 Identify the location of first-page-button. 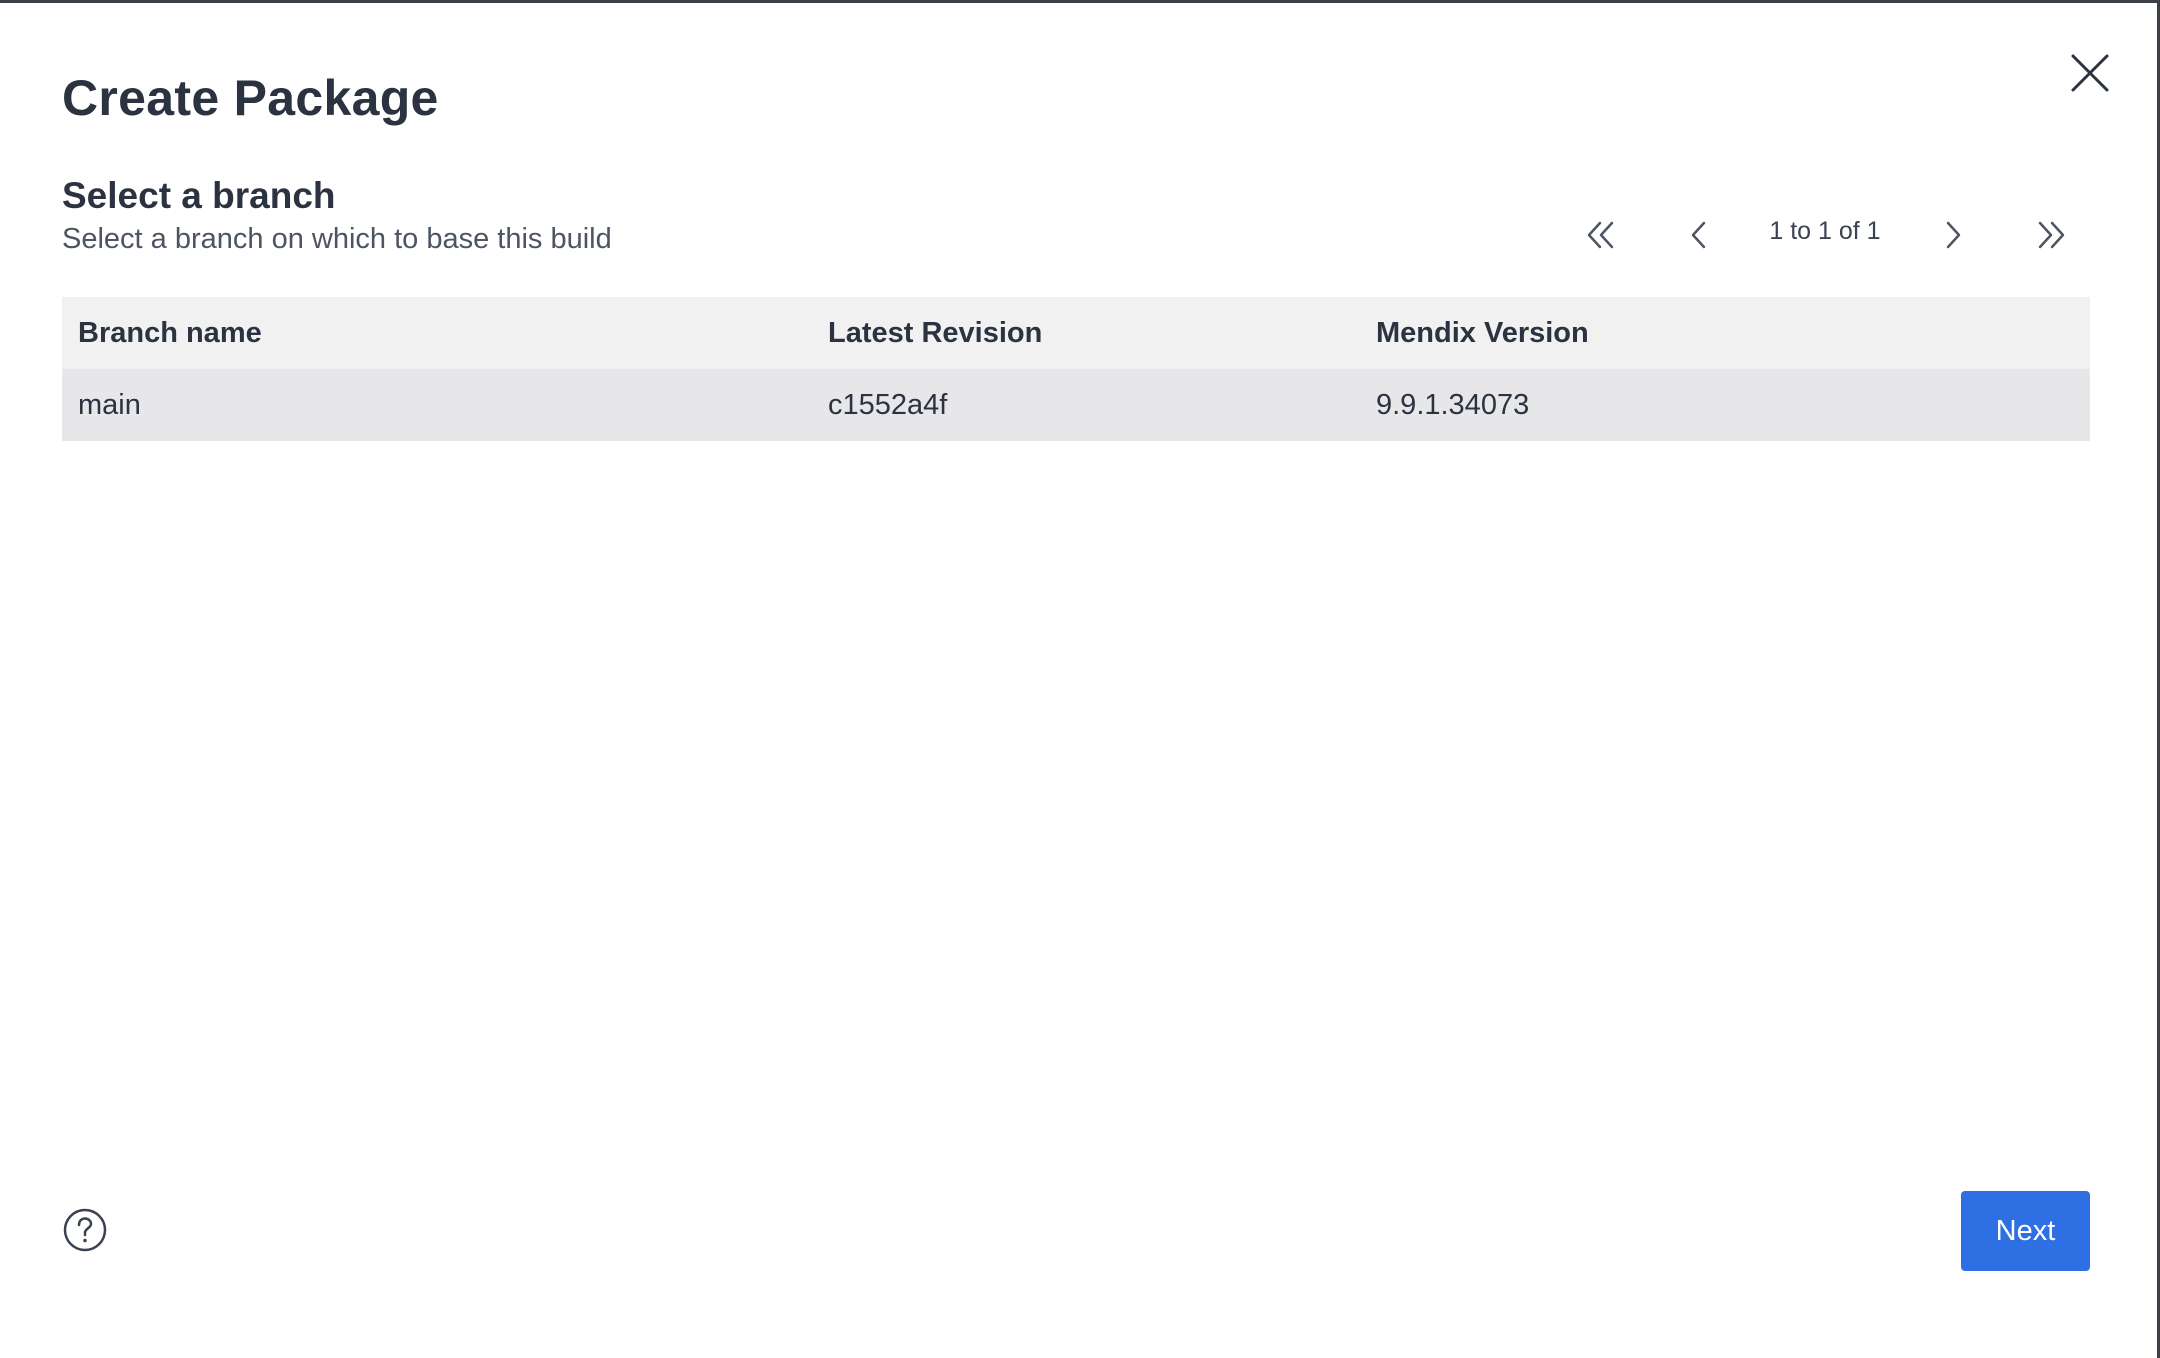
(1602, 235).